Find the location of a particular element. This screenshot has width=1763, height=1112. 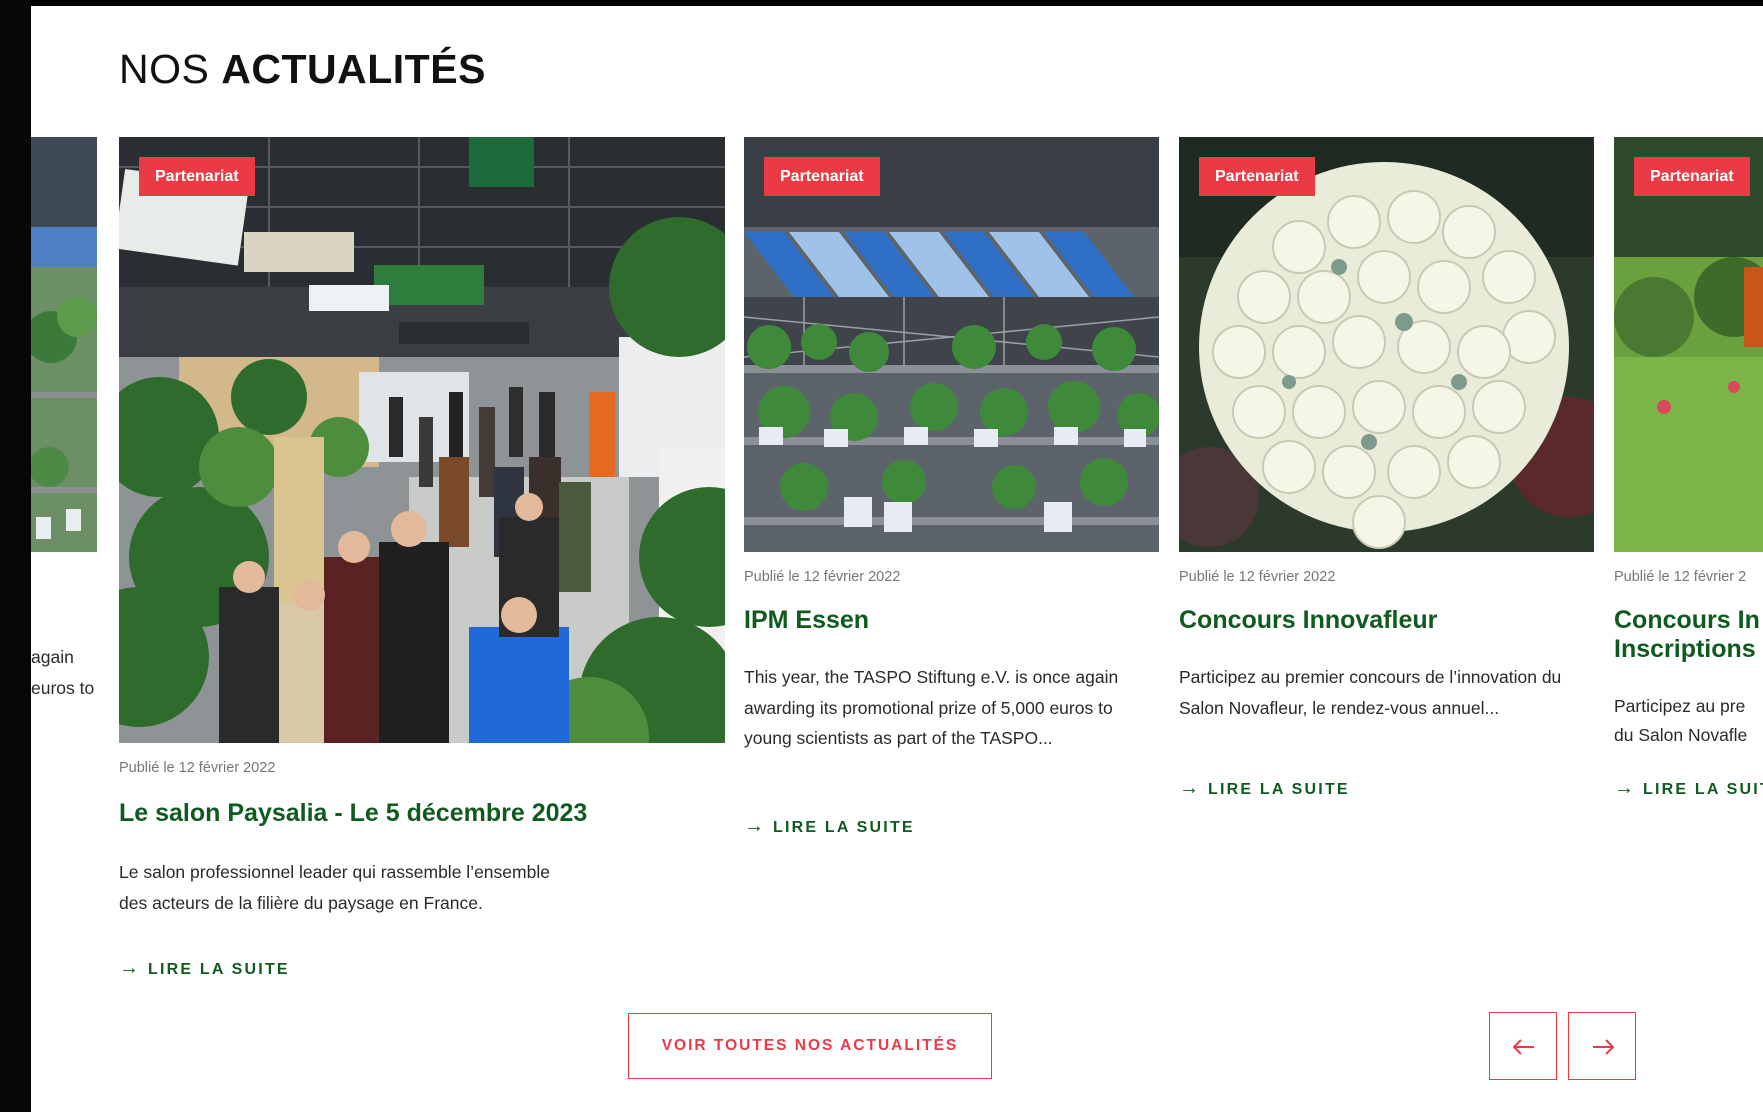

section-title-light: NOS is located at coordinates (164, 69).